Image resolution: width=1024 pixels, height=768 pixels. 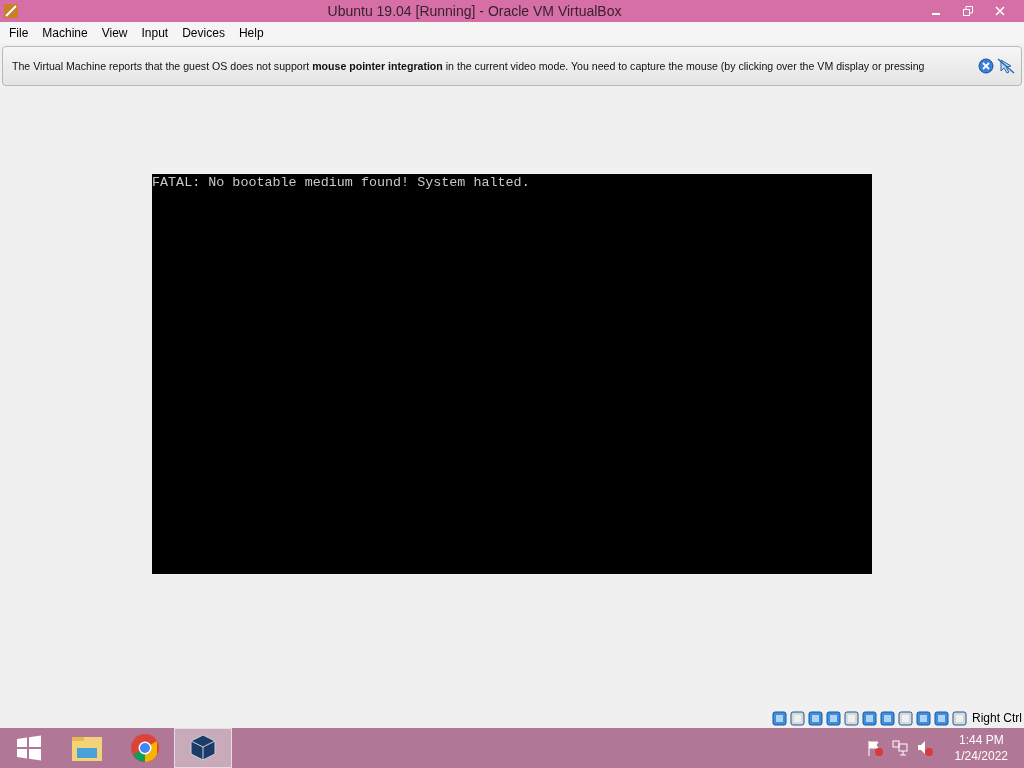 What do you see at coordinates (11, 11) in the screenshot?
I see `app-icon` at bounding box center [11, 11].